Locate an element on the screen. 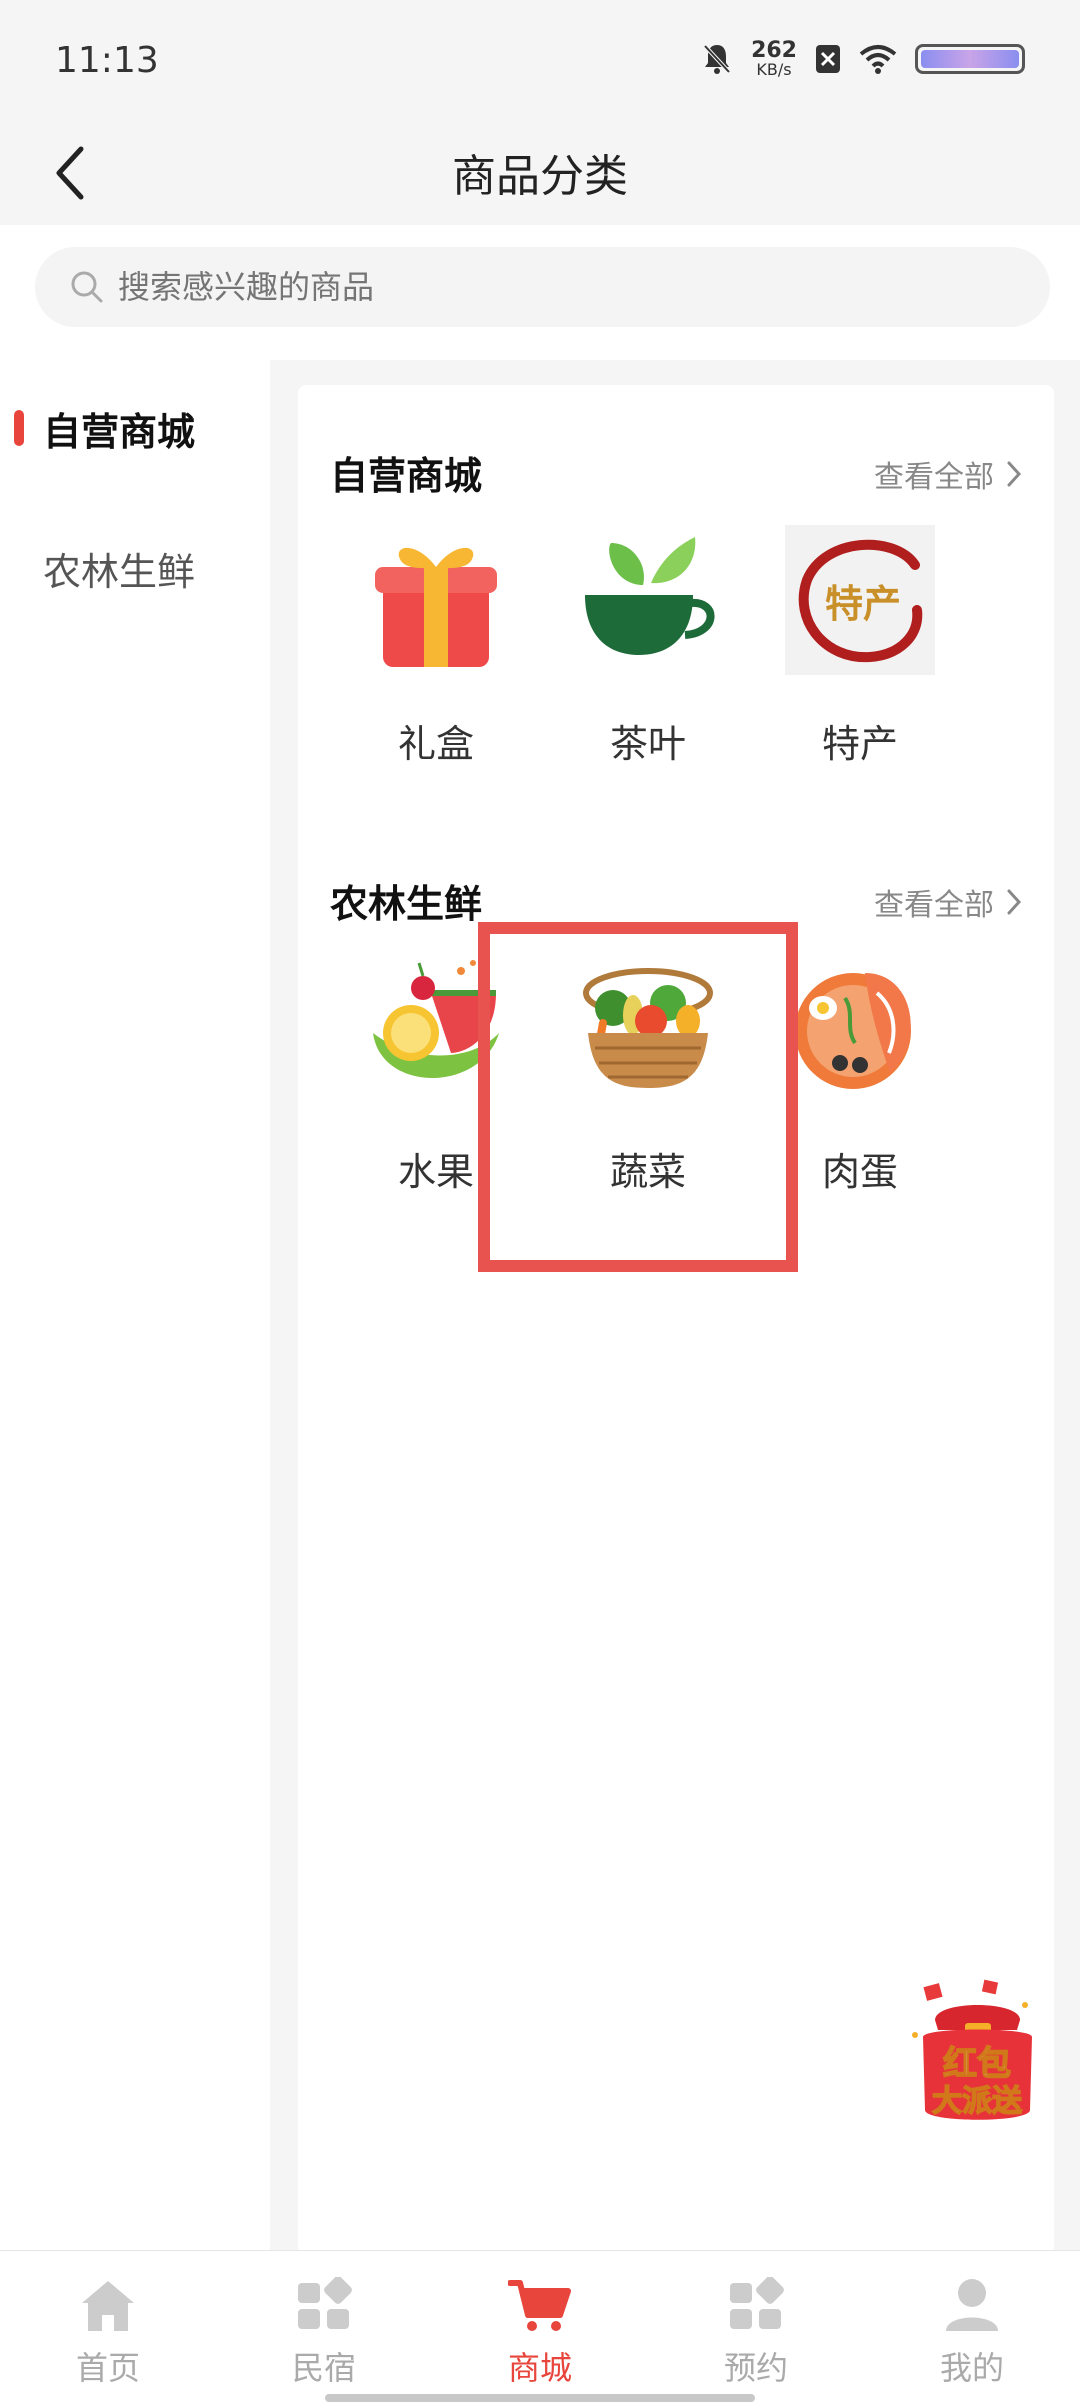 The width and height of the screenshot is (1080, 2408). fruit-icon is located at coordinates (436, 1028).